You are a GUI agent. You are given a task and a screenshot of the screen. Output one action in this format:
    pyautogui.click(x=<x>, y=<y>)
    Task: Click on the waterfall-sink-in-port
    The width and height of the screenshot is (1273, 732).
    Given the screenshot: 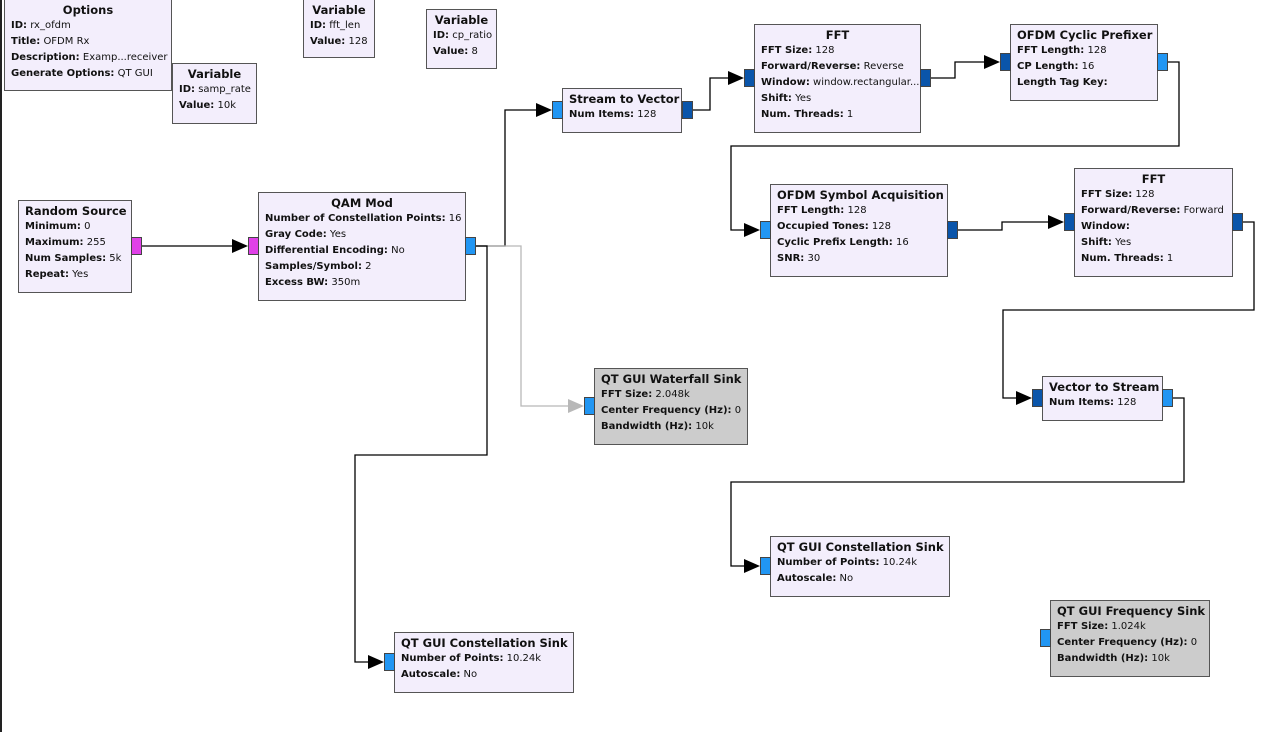 What is the action you would take?
    pyautogui.click(x=589, y=406)
    